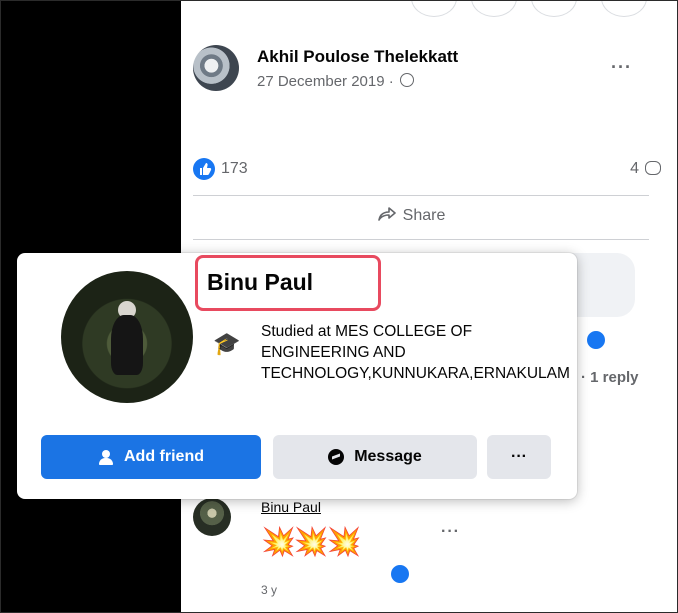  I want to click on comment-text: 💥💥💥, so click(311, 541).